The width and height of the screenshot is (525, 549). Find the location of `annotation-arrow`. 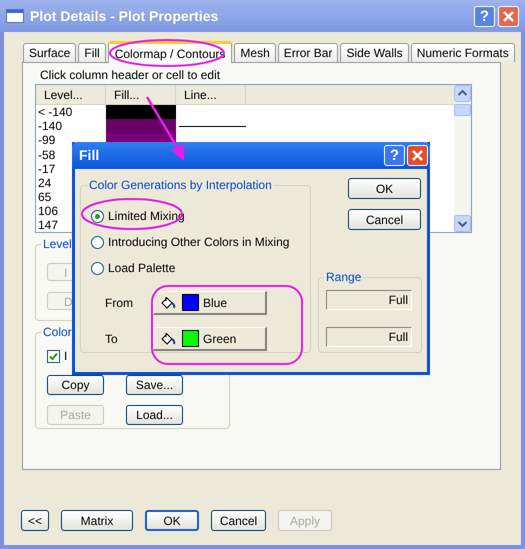

annotation-arrow is located at coordinates (165, 128).